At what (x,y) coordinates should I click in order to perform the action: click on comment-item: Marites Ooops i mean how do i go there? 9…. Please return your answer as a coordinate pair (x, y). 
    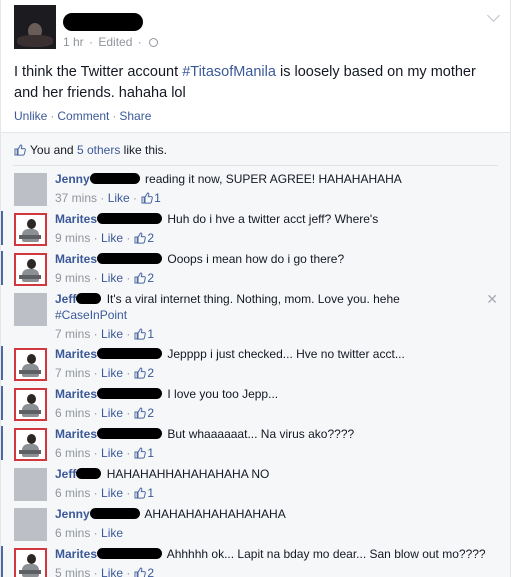
    Looking at the image, I should click on (255, 269).